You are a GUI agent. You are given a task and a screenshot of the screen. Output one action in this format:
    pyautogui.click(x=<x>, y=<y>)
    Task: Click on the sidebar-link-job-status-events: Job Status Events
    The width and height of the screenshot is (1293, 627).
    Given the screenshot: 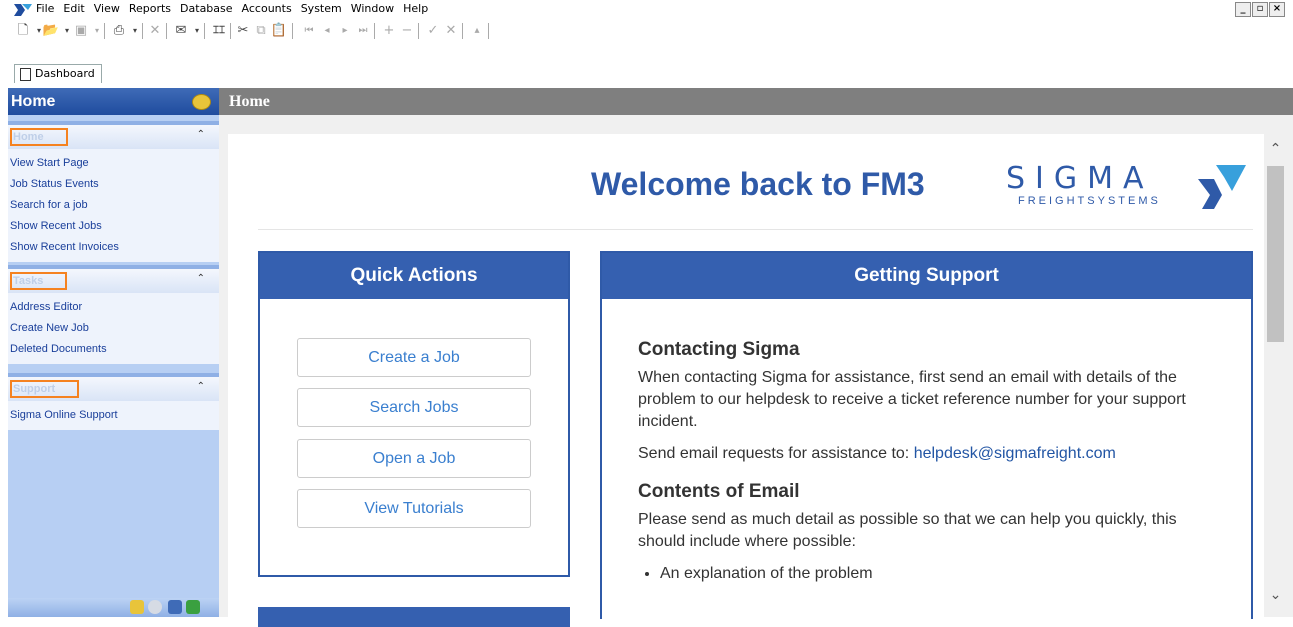 What is the action you would take?
    pyautogui.click(x=113, y=184)
    